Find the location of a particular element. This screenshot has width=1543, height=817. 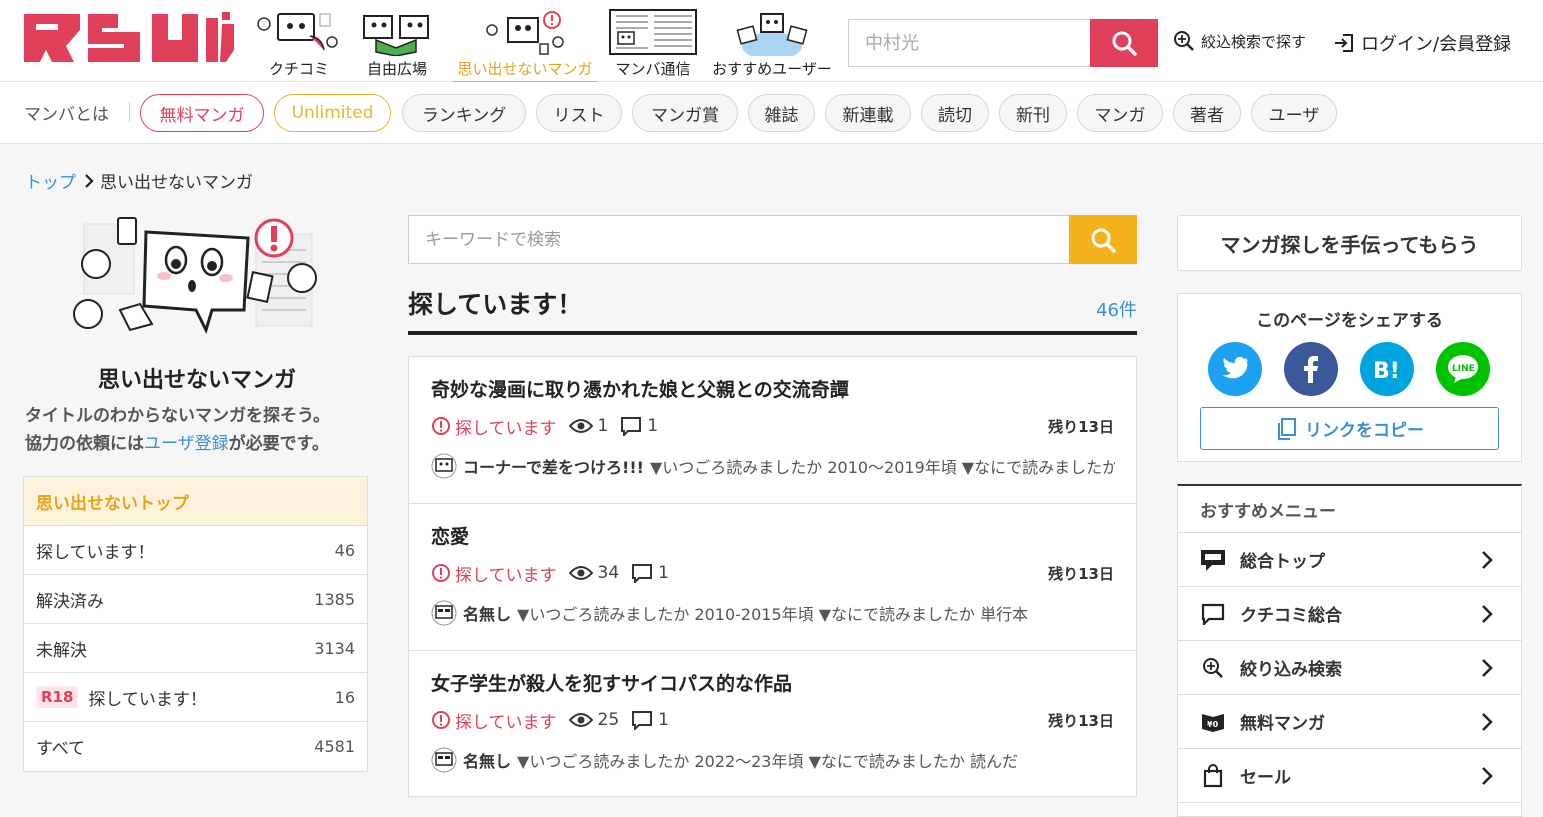

omoidasenai-icon is located at coordinates (525, 33).